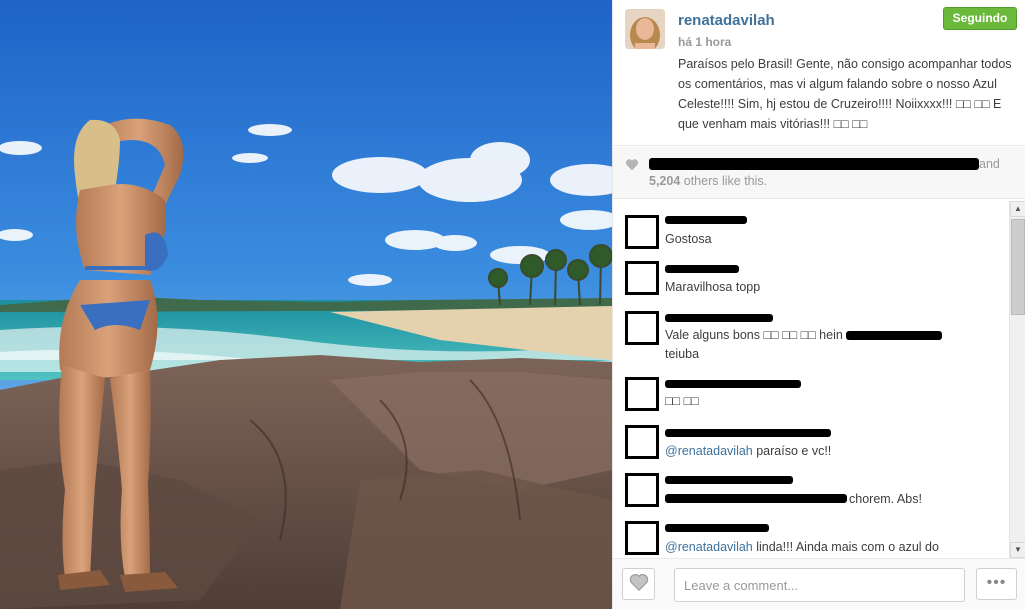 The width and height of the screenshot is (1025, 609). I want to click on like-button, so click(638, 584).